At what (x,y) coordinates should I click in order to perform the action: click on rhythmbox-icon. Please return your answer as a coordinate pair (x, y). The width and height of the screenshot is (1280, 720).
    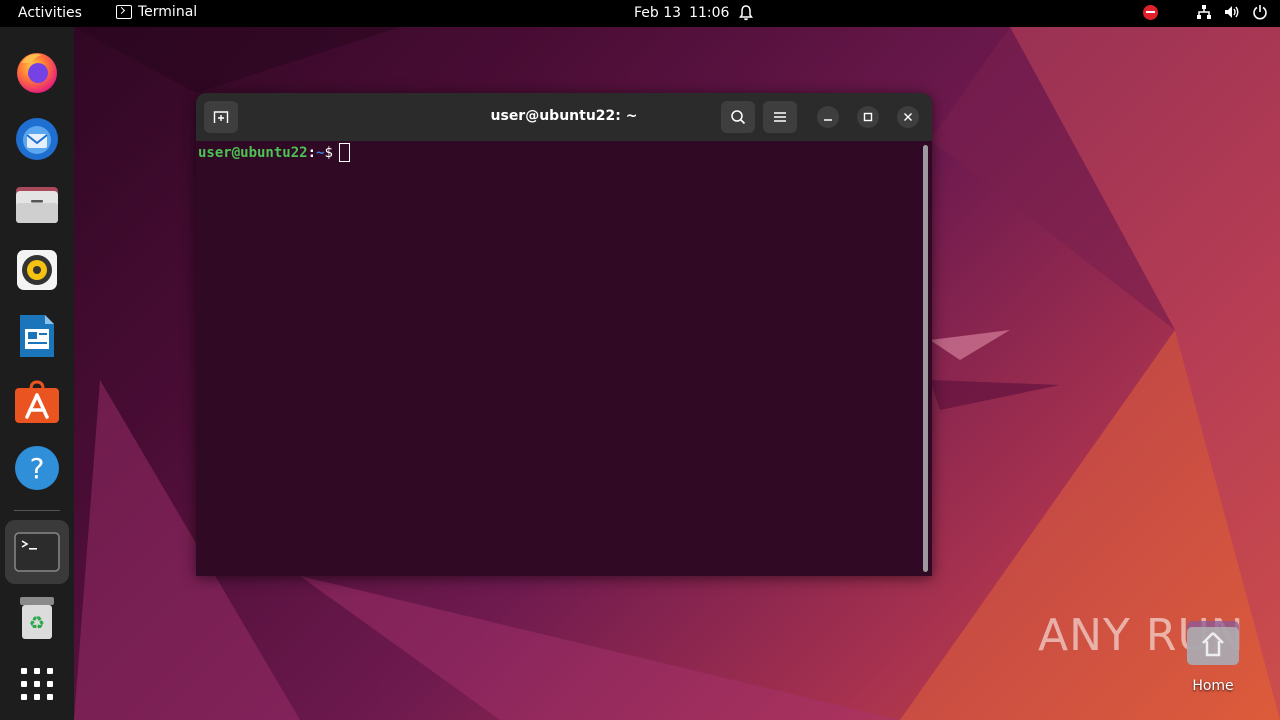
    Looking at the image, I should click on (37, 270).